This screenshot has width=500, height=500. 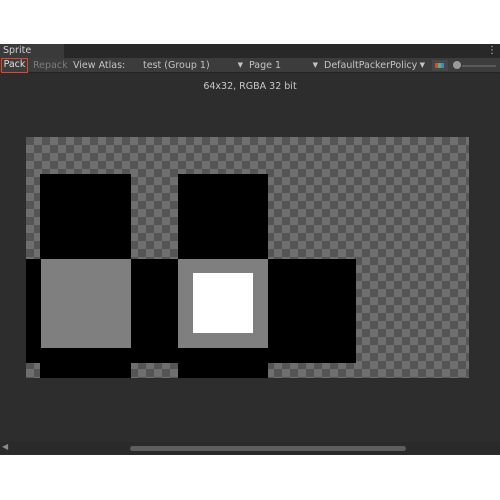 I want to click on repack-button: Repack, so click(x=50, y=65).